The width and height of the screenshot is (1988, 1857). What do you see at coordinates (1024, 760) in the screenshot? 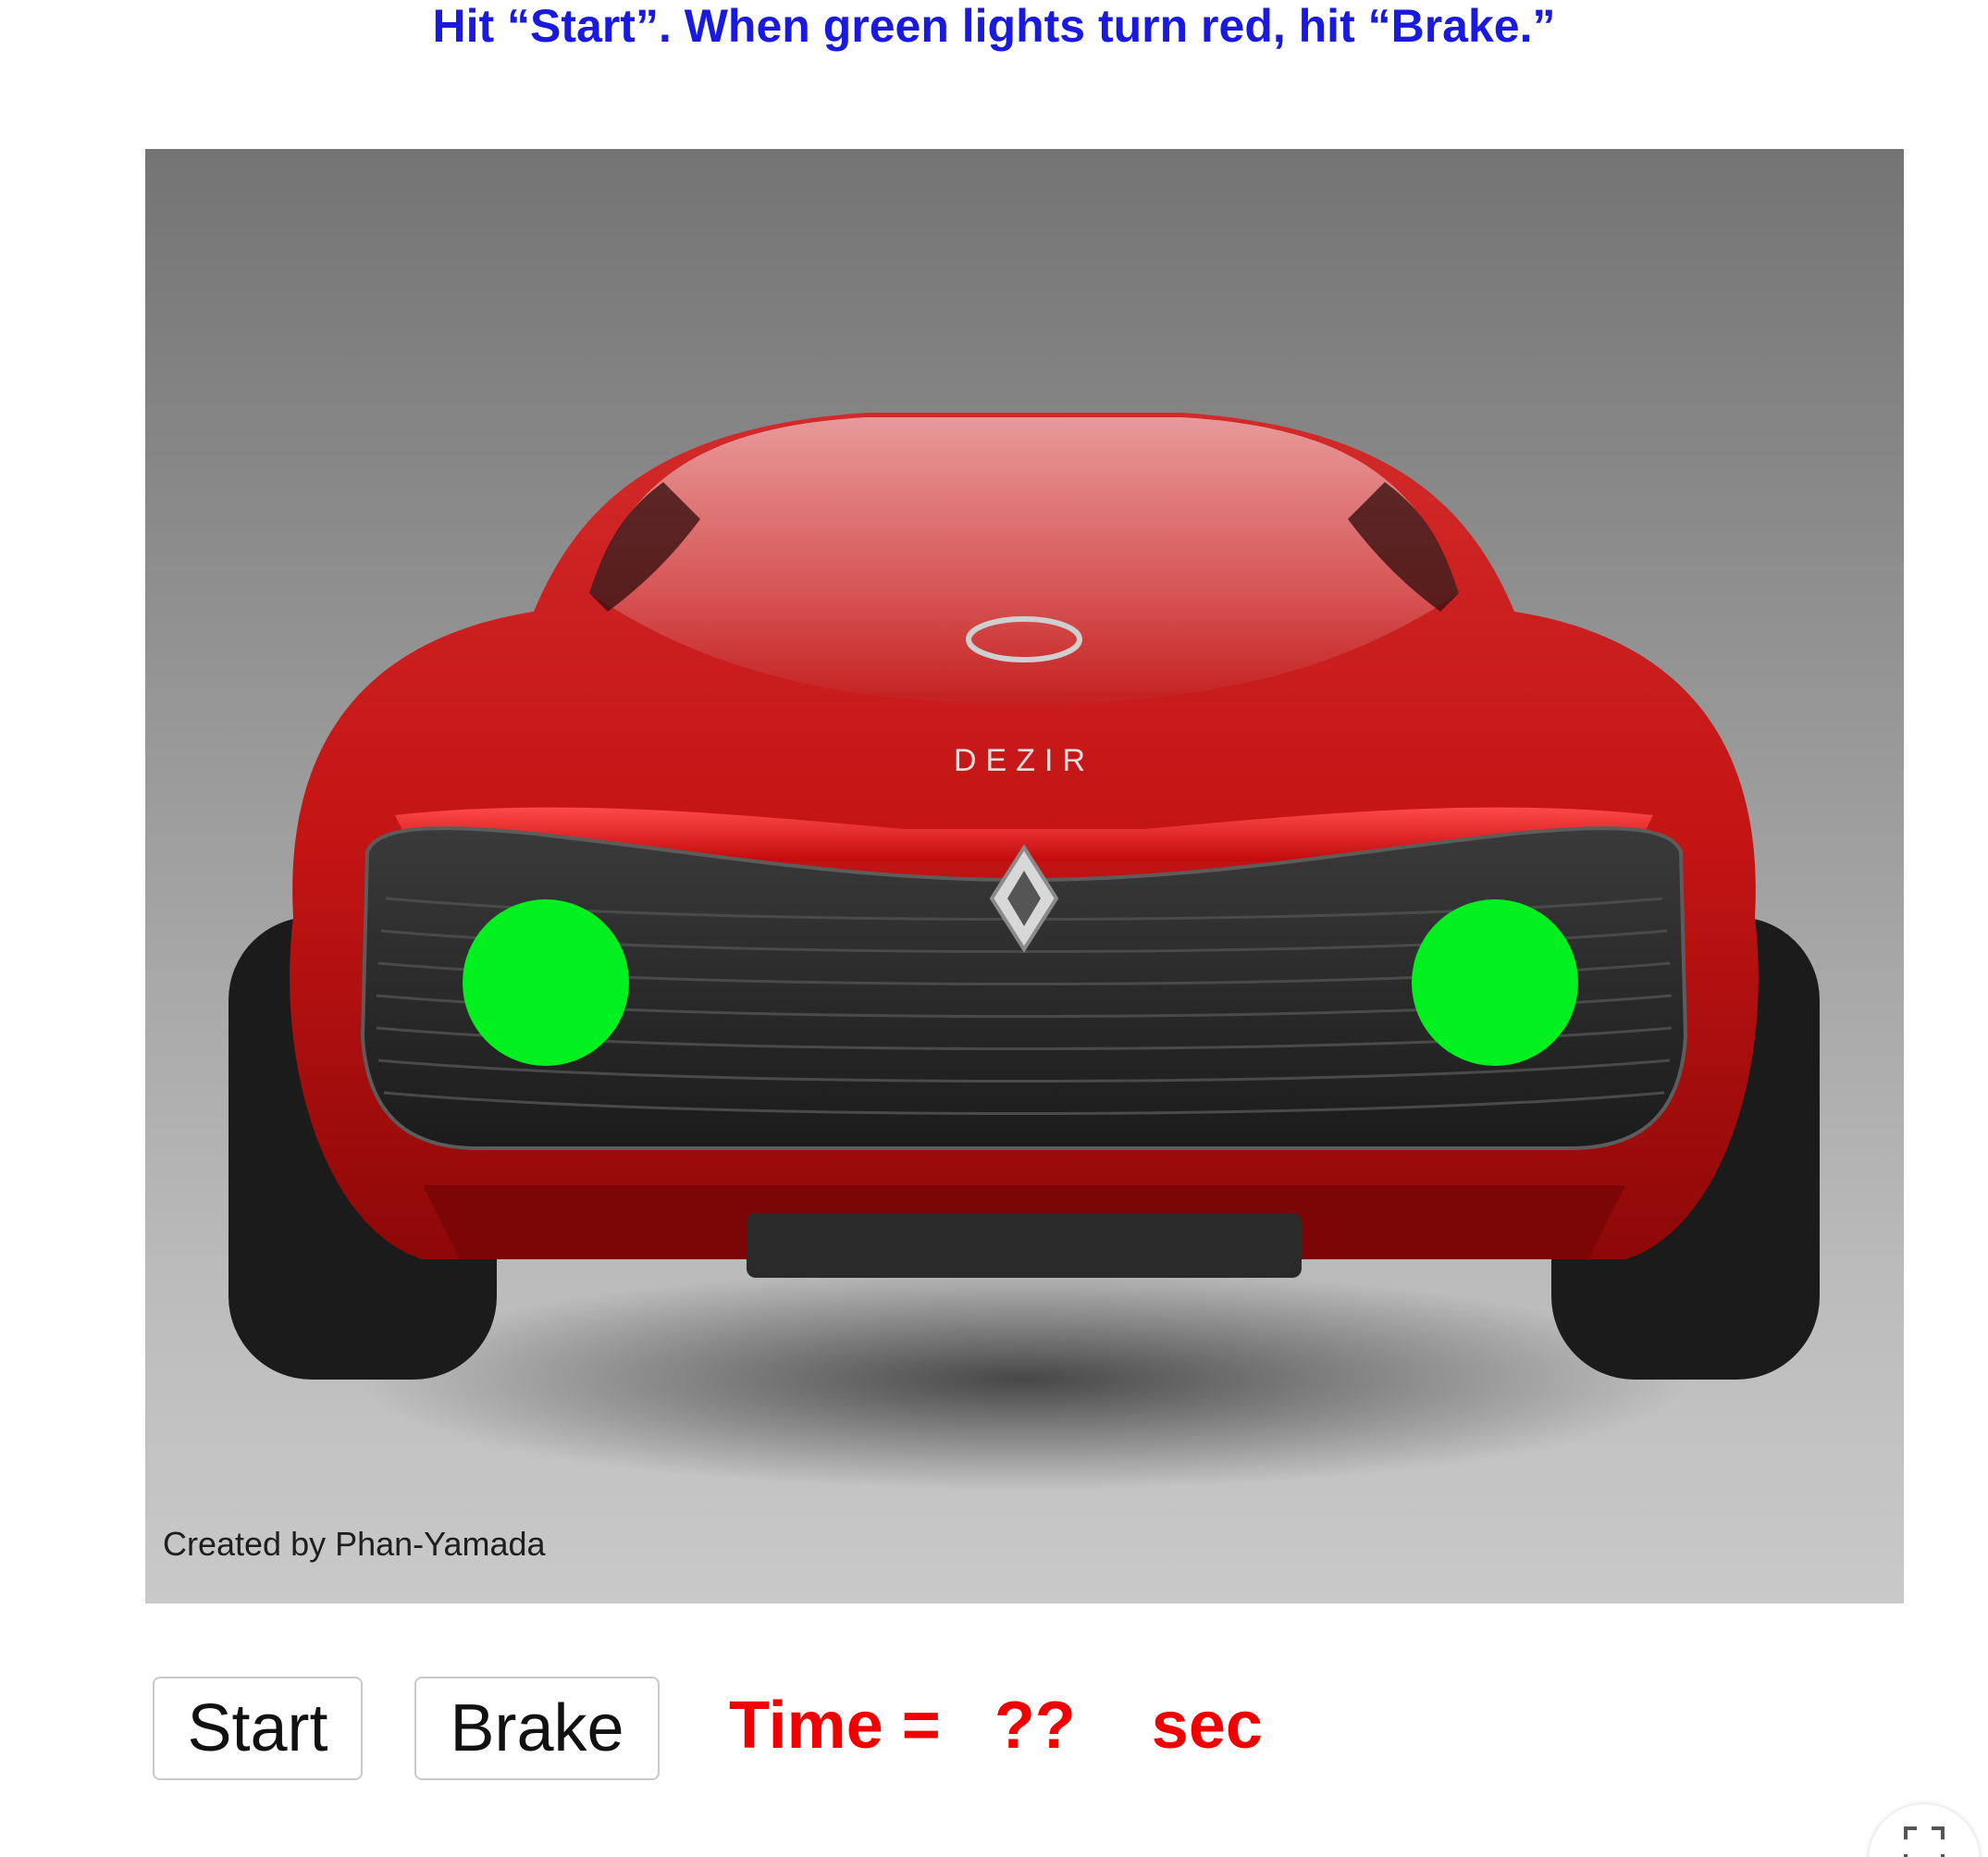
I see `svg-text: DEZIR` at bounding box center [1024, 760].